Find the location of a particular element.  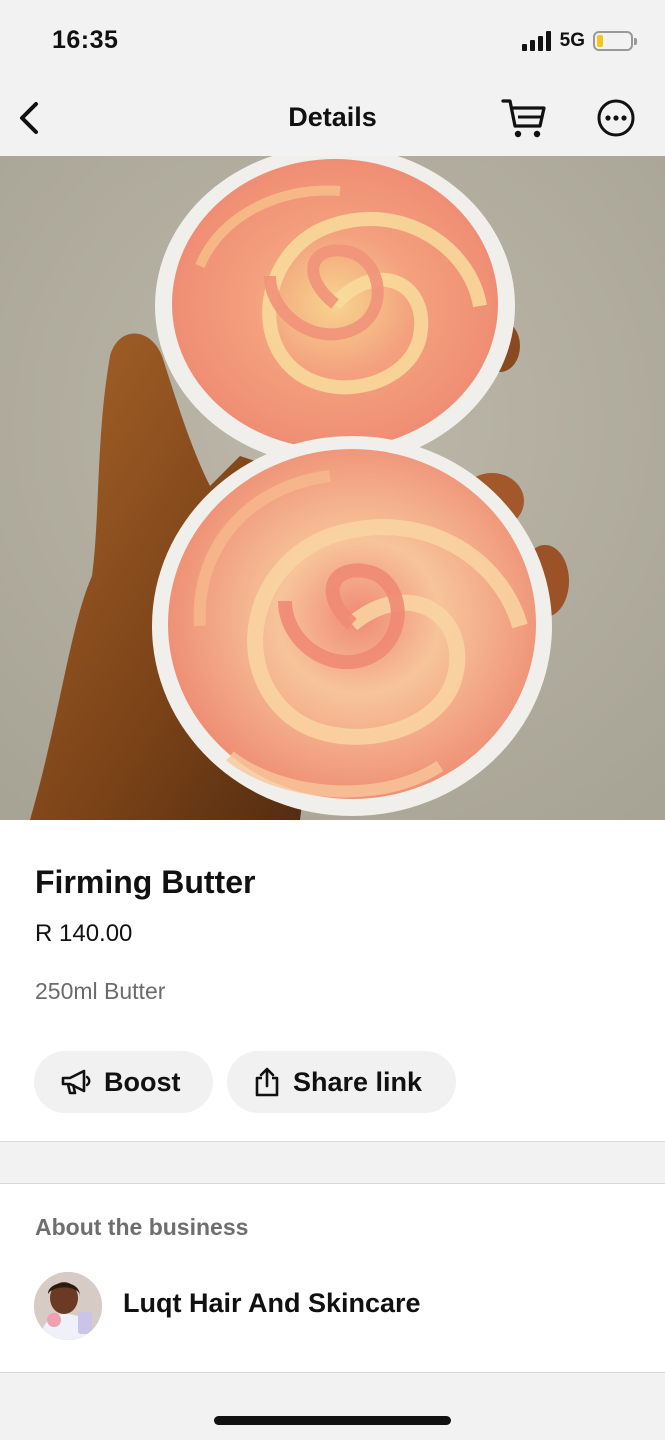

page-title: Details is located at coordinates (332, 117).